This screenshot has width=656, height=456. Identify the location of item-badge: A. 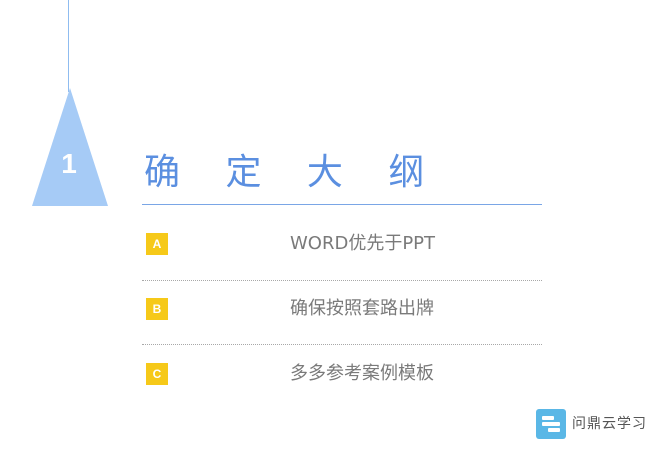
(157, 244).